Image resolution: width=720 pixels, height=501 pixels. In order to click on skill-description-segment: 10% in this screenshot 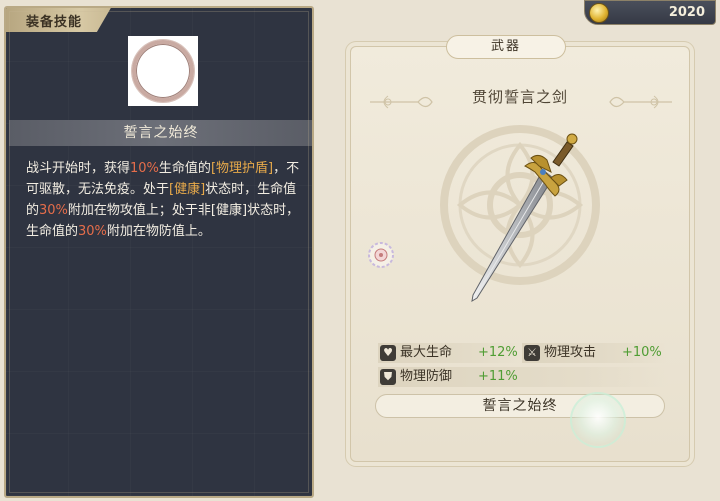, I will do `click(144, 168)`.